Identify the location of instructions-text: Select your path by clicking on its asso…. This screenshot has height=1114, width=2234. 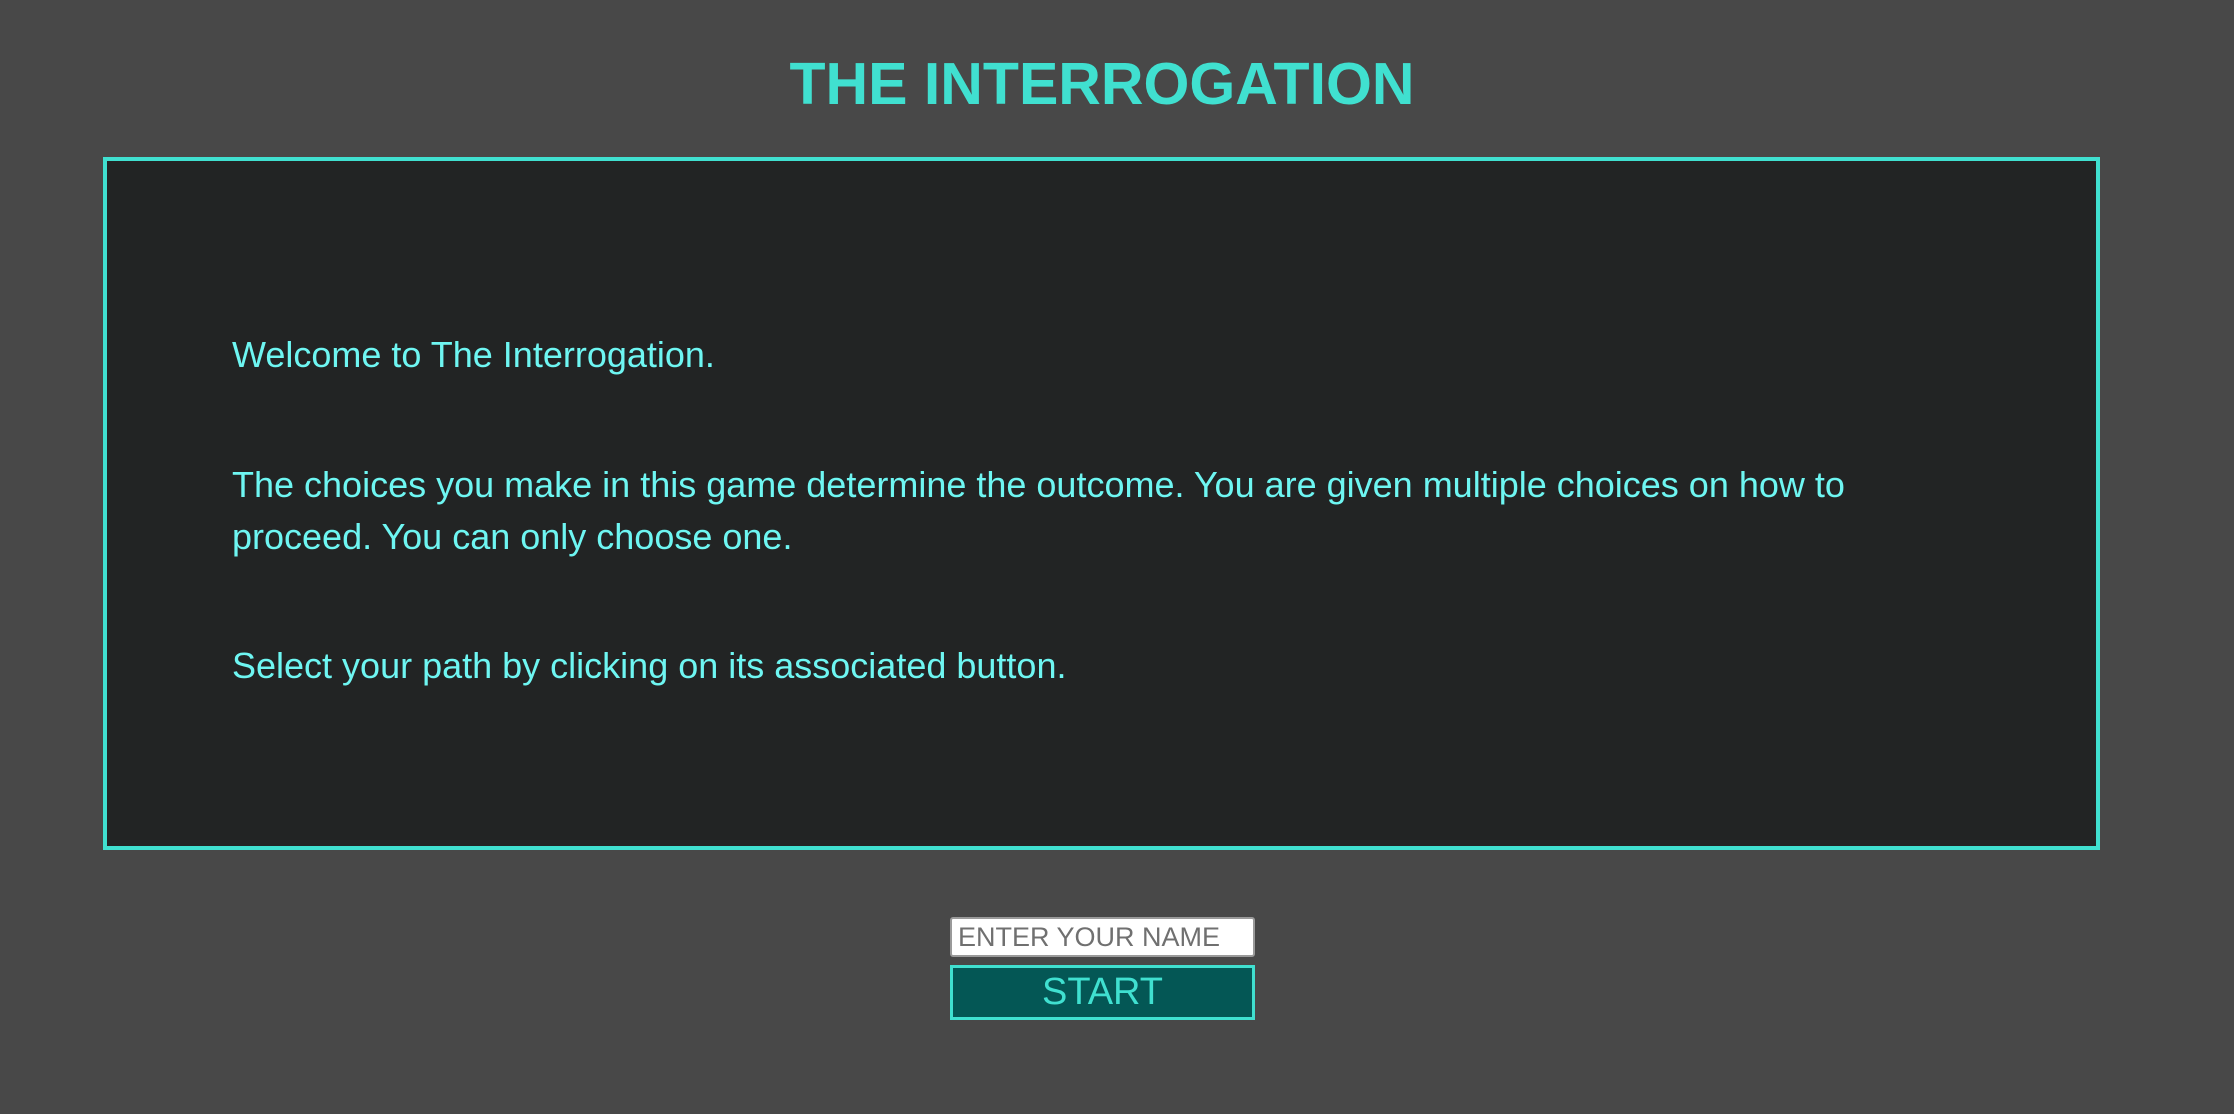
(649, 665).